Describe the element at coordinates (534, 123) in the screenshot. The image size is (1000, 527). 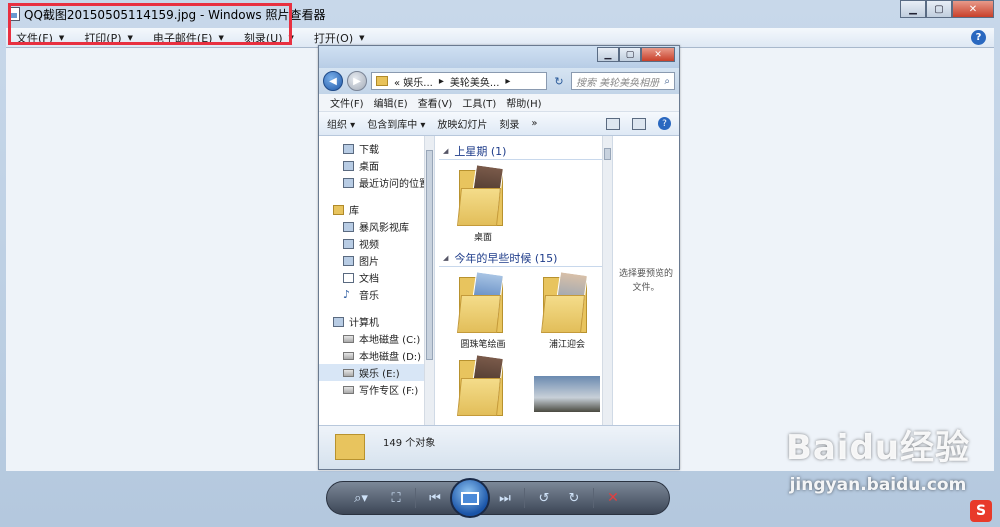
I see `more-button: »` at that location.